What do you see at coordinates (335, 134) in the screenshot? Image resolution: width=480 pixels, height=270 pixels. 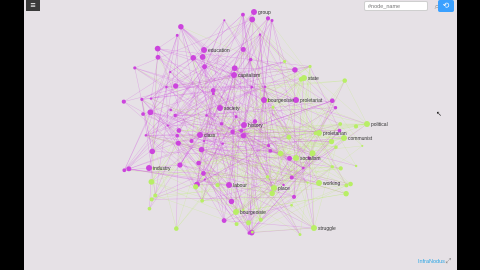 I see `node-label: proletarian` at bounding box center [335, 134].